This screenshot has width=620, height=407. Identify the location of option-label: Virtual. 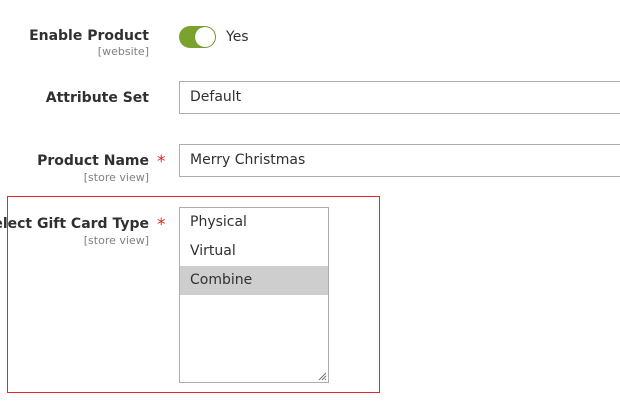
(213, 251).